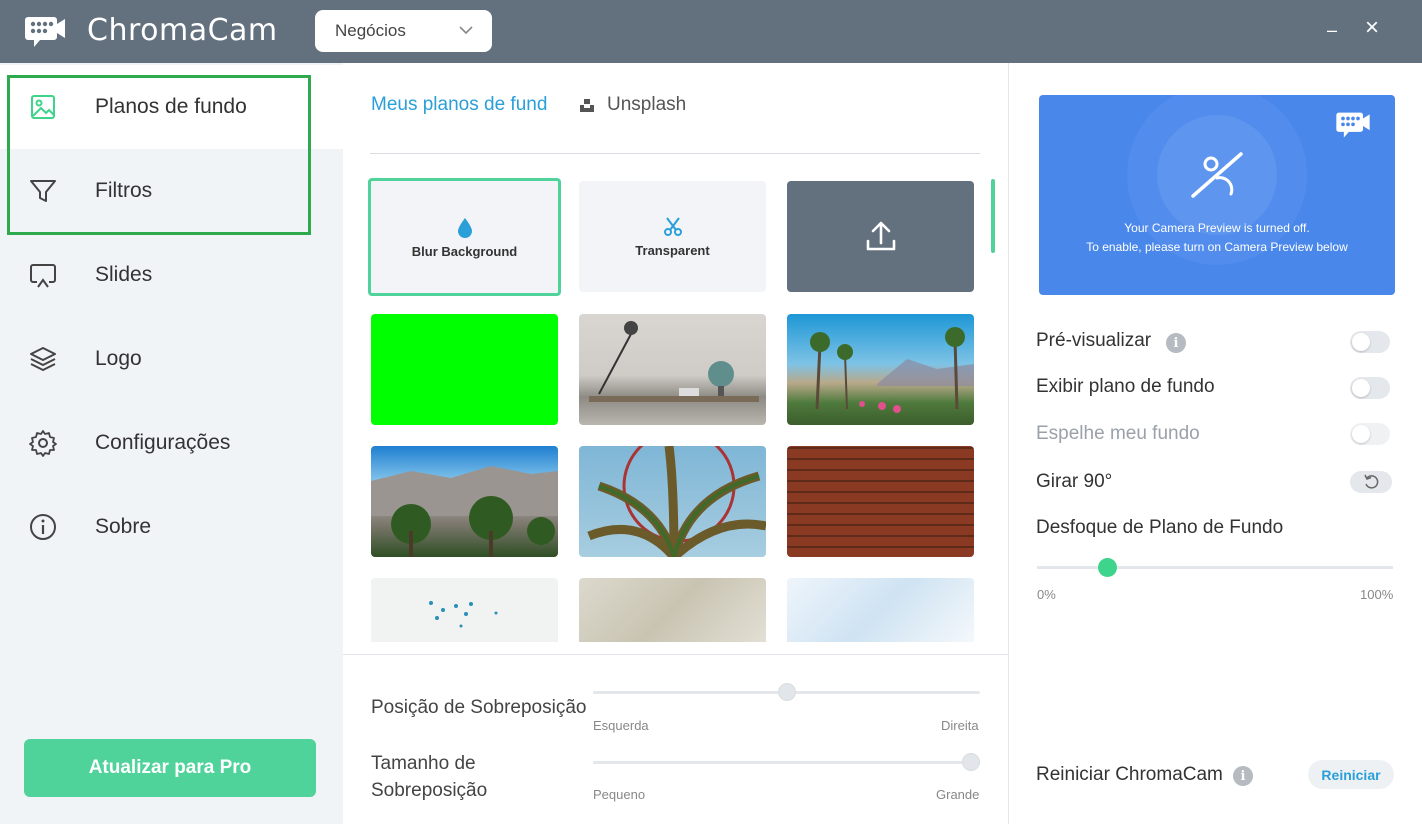 This screenshot has height=824, width=1422. What do you see at coordinates (459, 105) in the screenshot?
I see `tab-my-backgrounds: Meus planos de fund` at bounding box center [459, 105].